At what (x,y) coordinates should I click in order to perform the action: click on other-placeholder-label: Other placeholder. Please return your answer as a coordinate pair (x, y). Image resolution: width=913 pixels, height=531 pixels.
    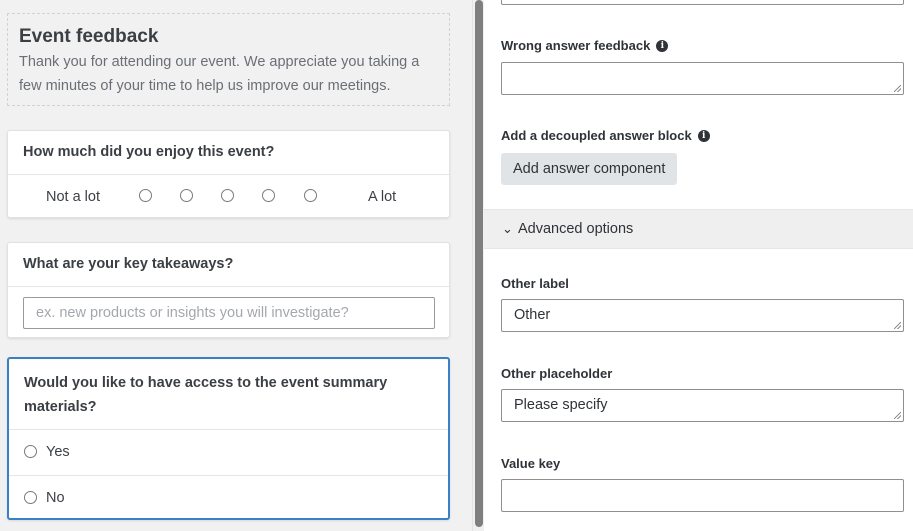
    Looking at the image, I should click on (556, 373).